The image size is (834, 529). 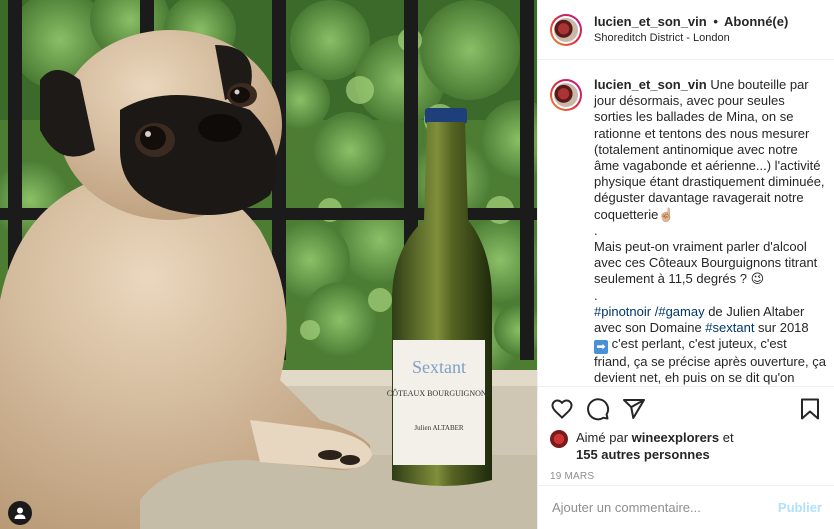 What do you see at coordinates (439, 393) in the screenshot?
I see `svg-text: CÔTEAUX BOURGUIGNONS` at bounding box center [439, 393].